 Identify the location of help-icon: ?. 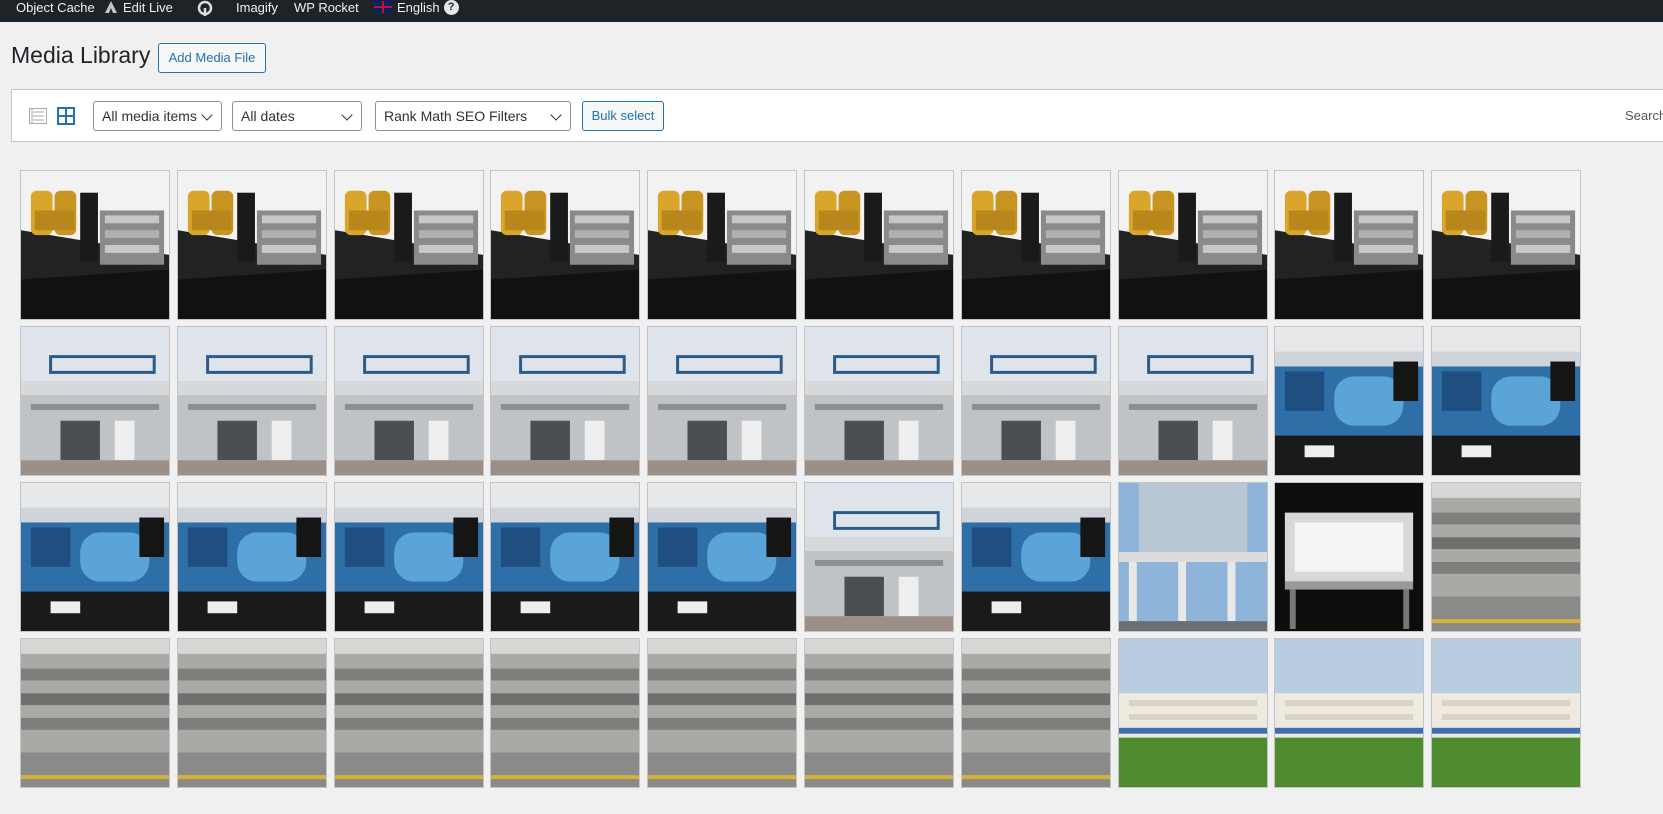
(451, 7).